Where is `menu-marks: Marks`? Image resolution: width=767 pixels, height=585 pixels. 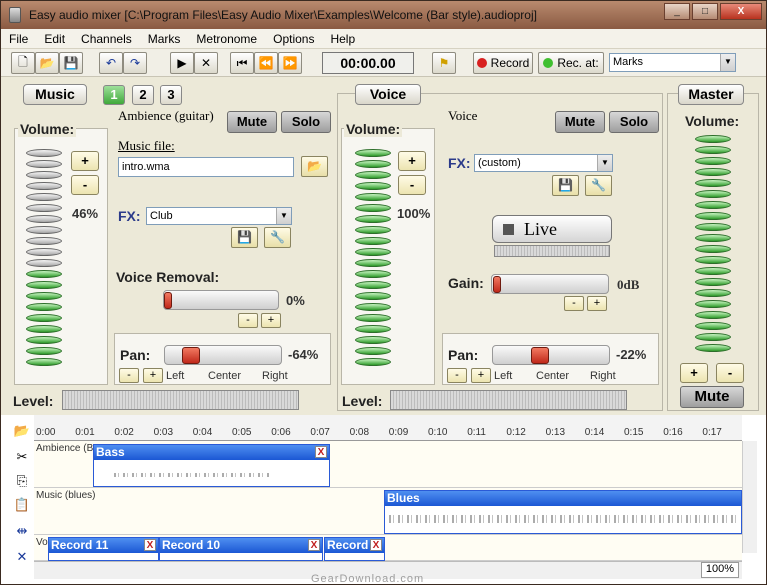
menu-marks: Marks is located at coordinates (164, 39).